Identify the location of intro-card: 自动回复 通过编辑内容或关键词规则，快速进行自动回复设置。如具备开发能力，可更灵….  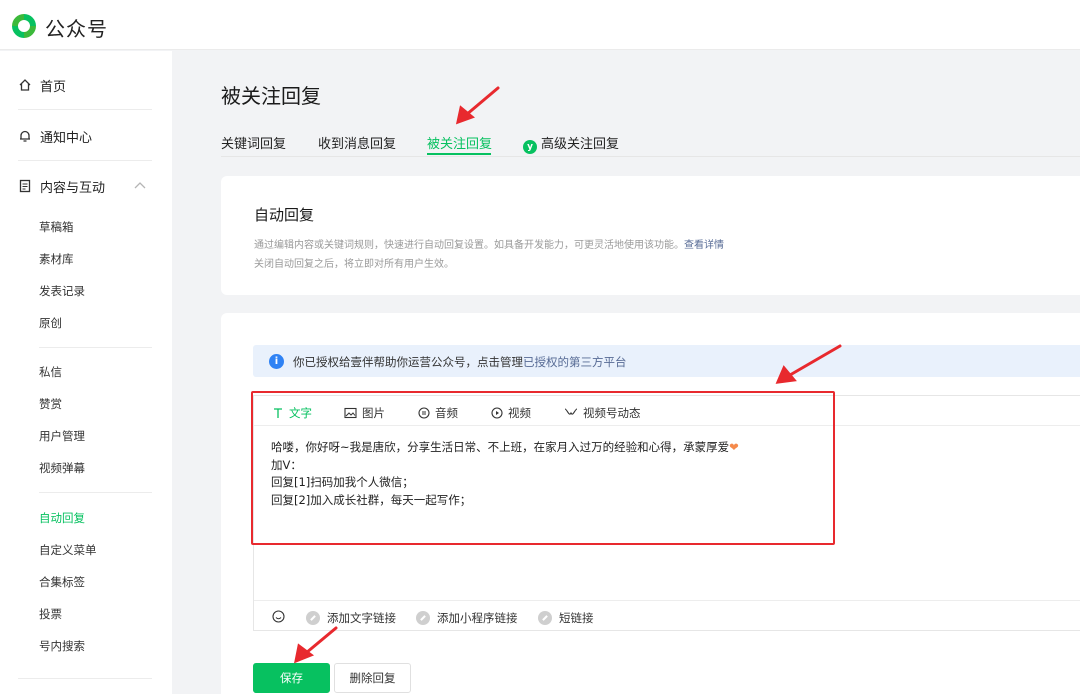
(650, 235).